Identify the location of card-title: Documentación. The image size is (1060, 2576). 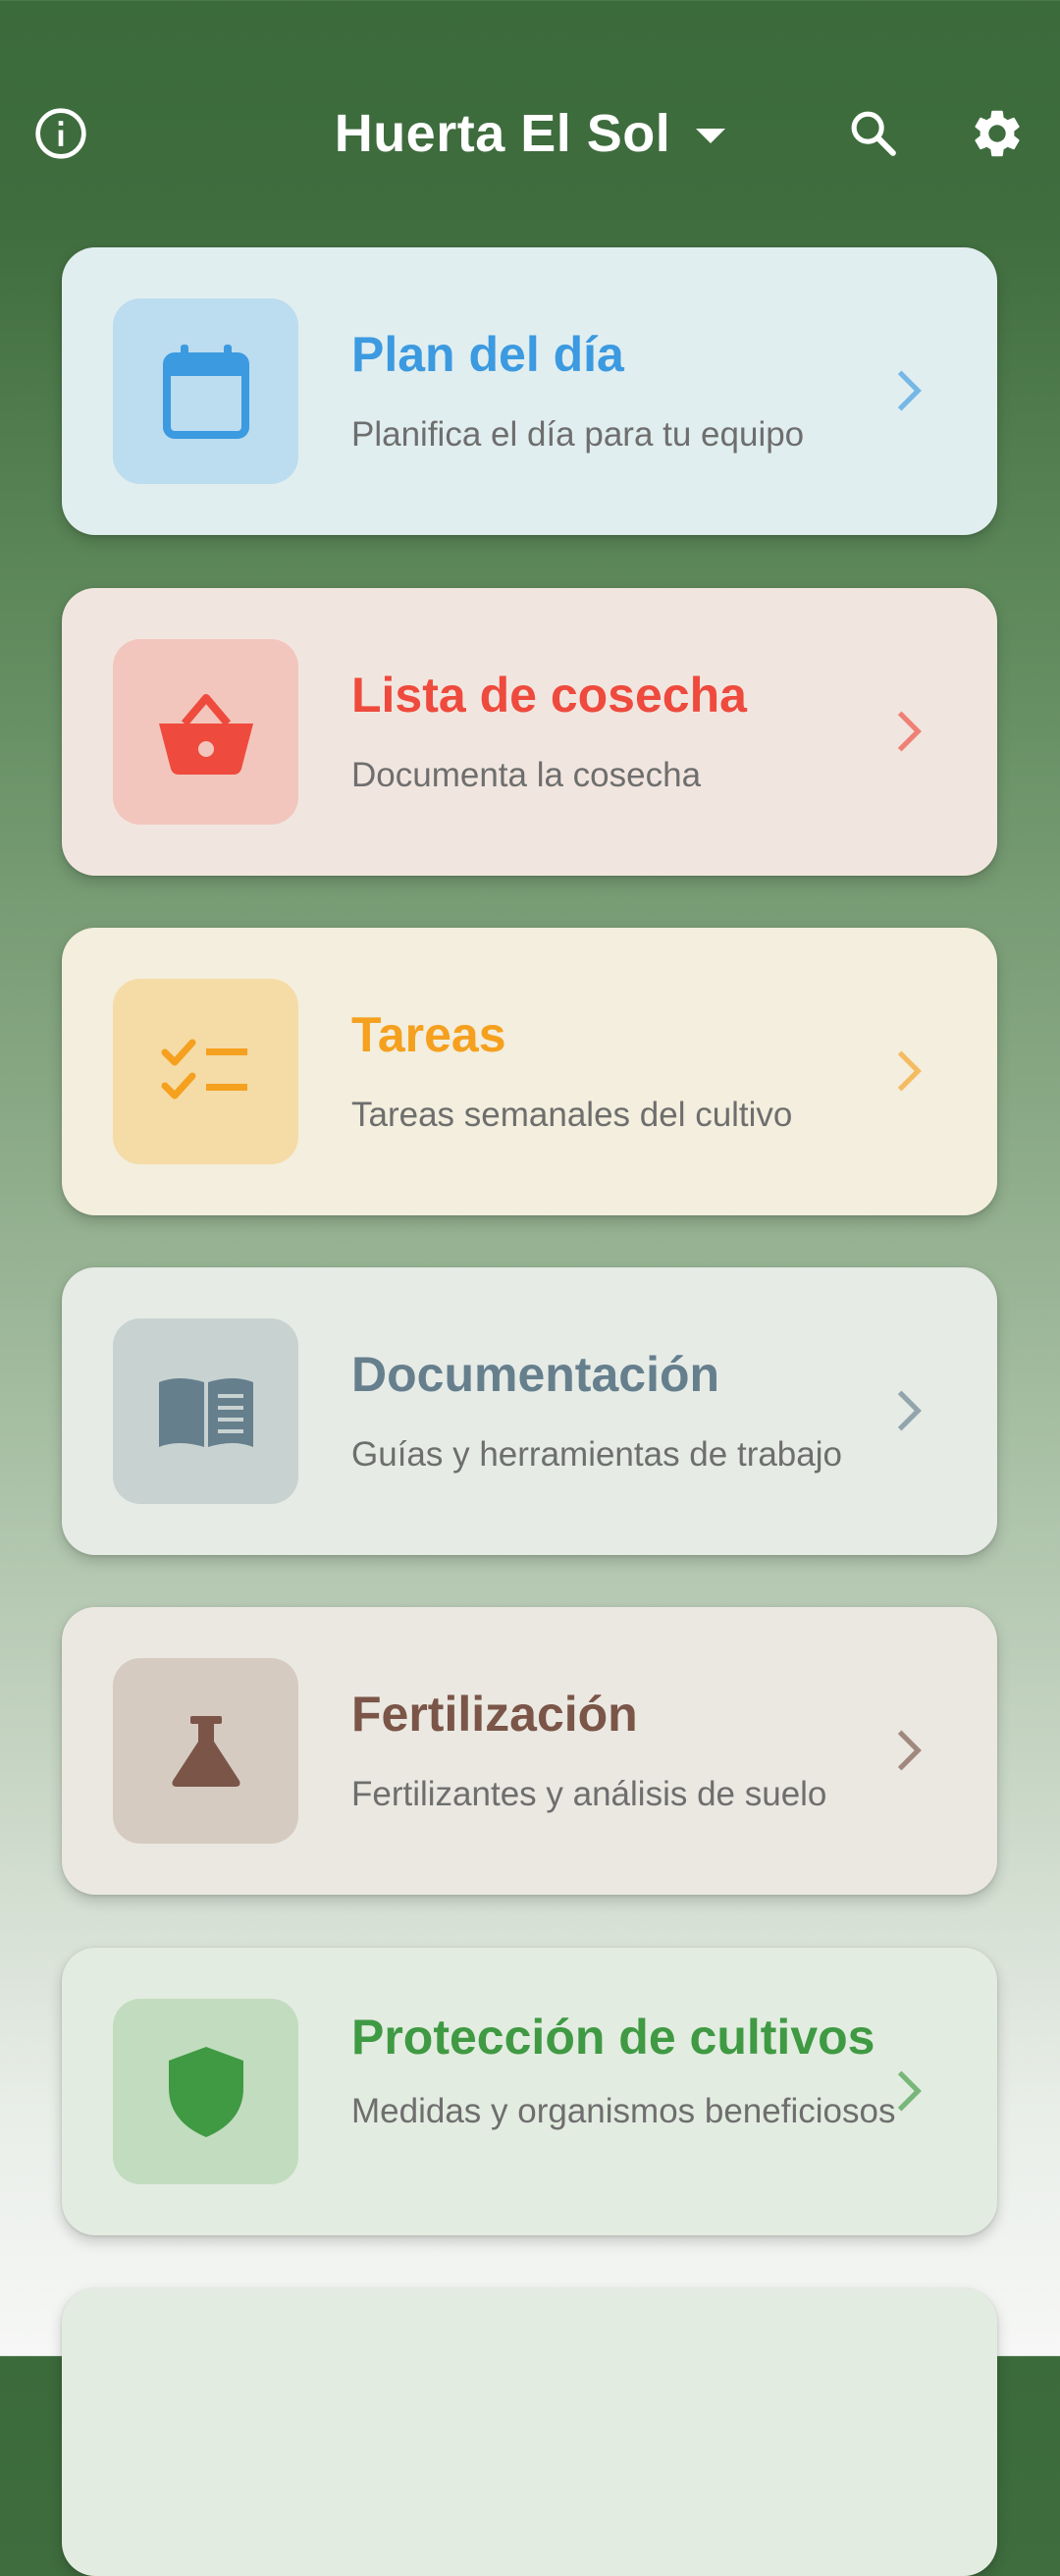
(535, 1374).